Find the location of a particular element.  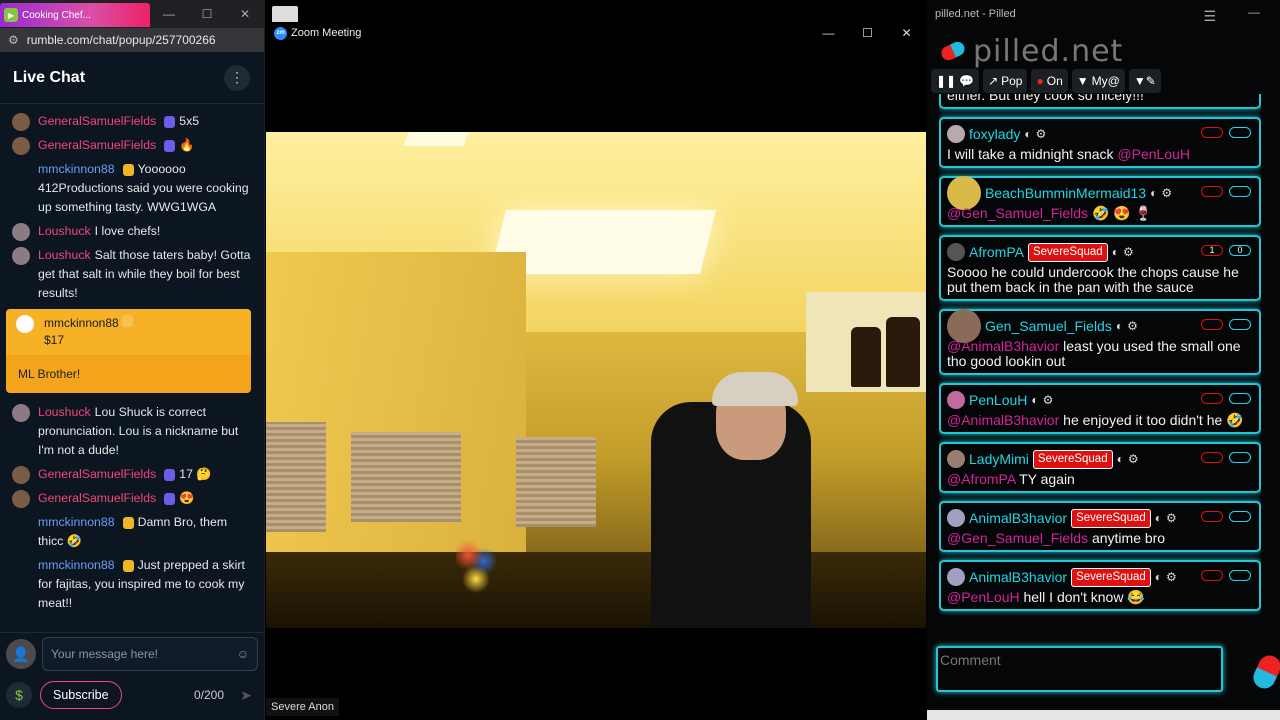

rant-message: mmckinnon88 $17 ML Brother! is located at coordinates (128, 351).